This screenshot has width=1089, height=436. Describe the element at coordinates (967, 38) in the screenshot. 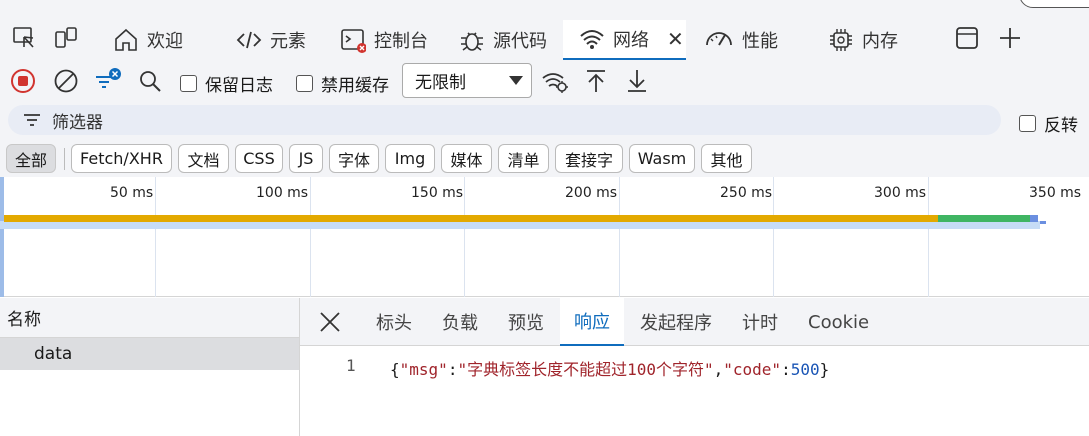

I see `dock-panel-icon` at that location.